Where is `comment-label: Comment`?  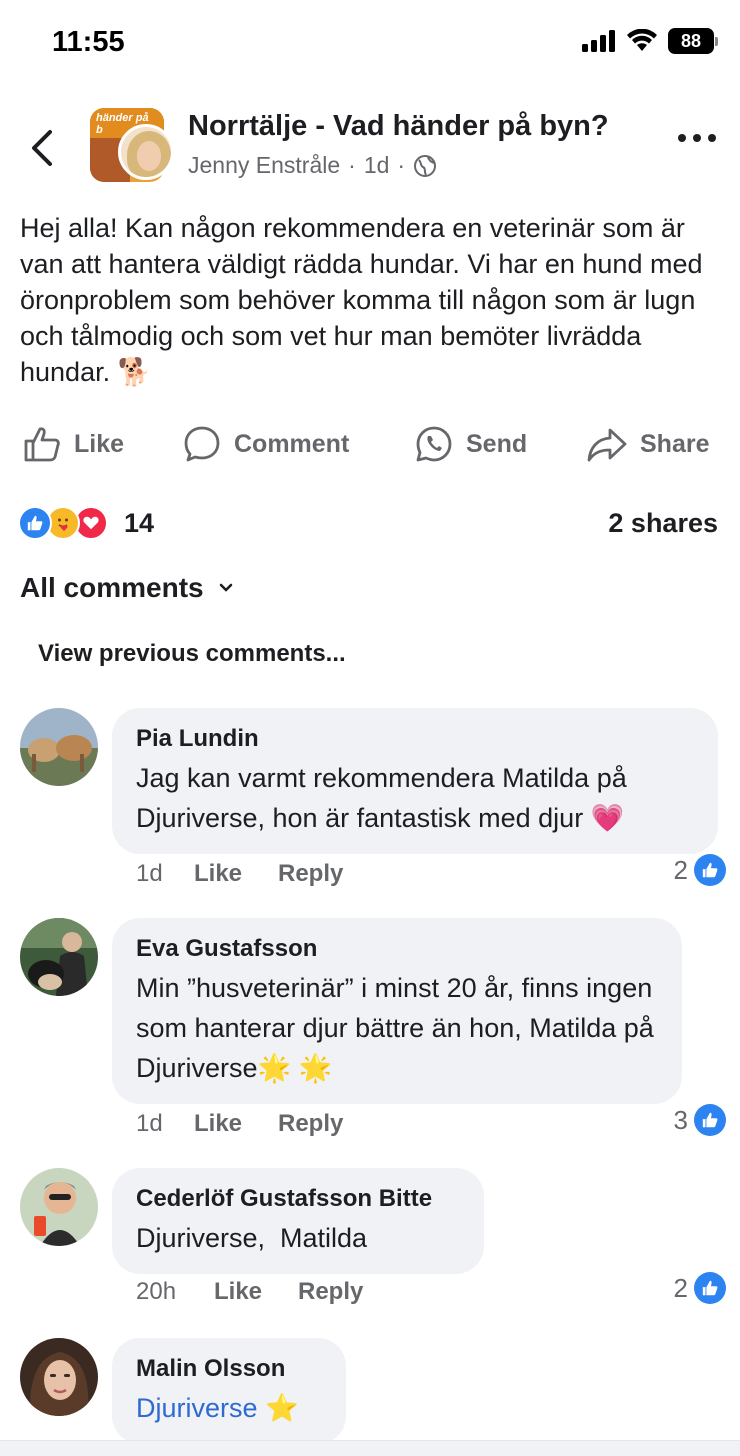 comment-label: Comment is located at coordinates (292, 443).